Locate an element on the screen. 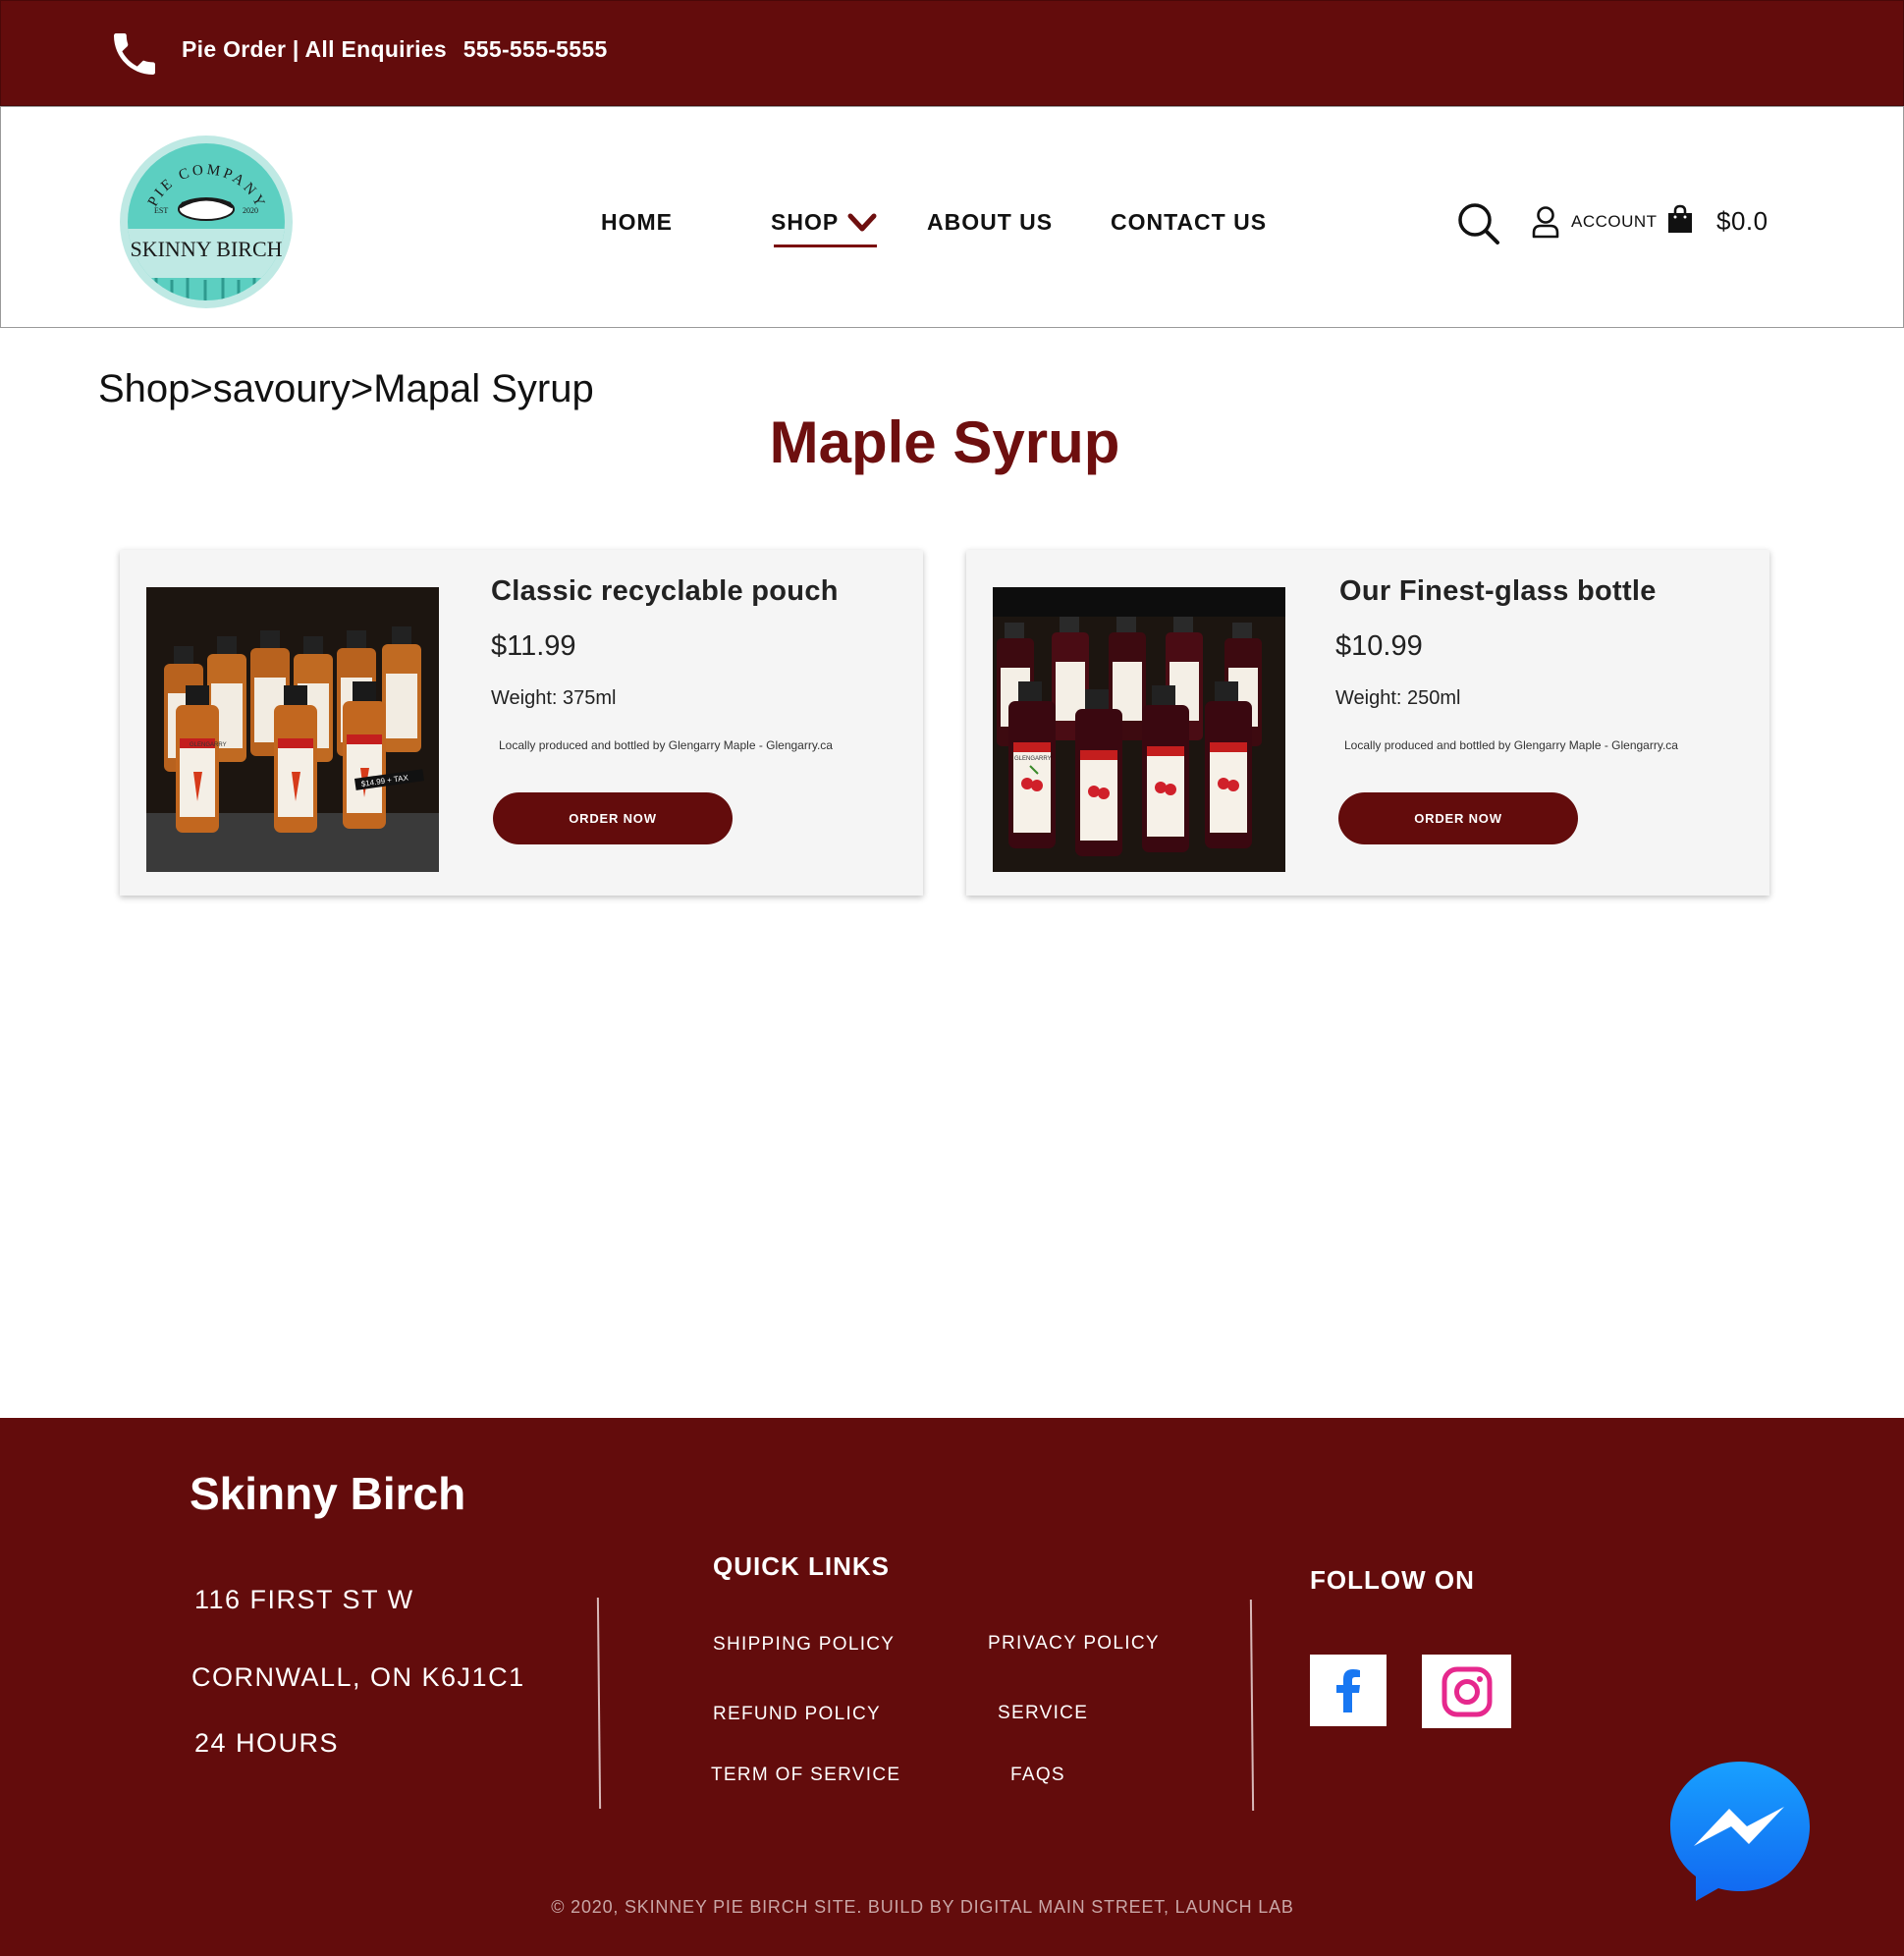 The width and height of the screenshot is (1904, 1956). site-logo: PIE COMPANY EST 2020 SKINNY BIRCH is located at coordinates (206, 222).